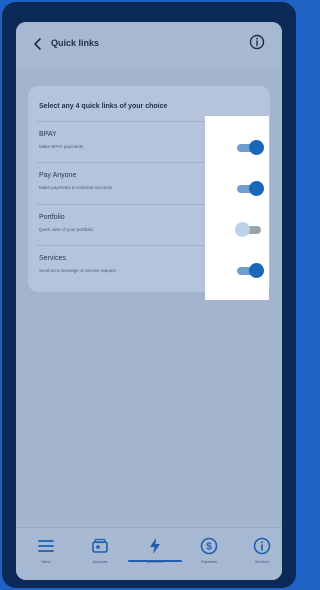 The image size is (320, 590). Describe the element at coordinates (46, 546) in the screenshot. I see `menu-icon` at that location.